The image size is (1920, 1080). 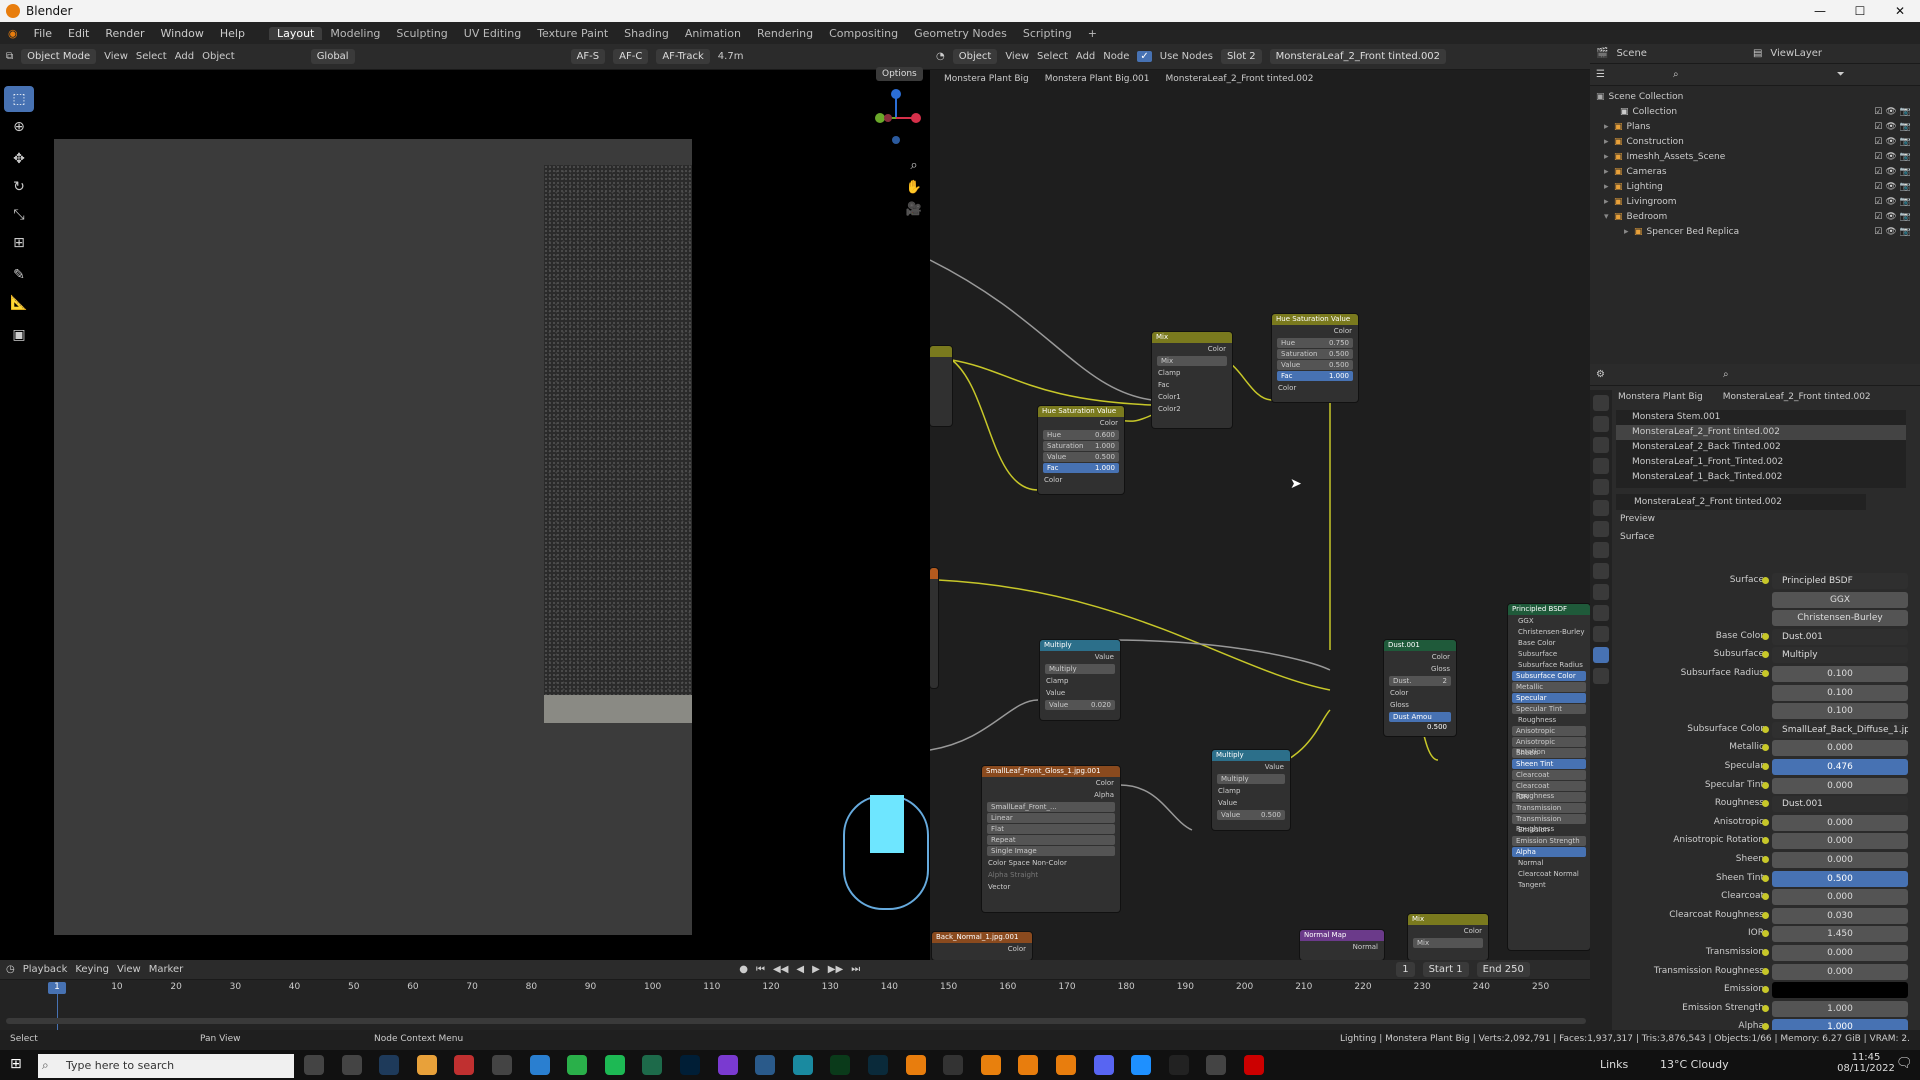 What do you see at coordinates (1601, 550) in the screenshot?
I see `modifier-tab-icon` at bounding box center [1601, 550].